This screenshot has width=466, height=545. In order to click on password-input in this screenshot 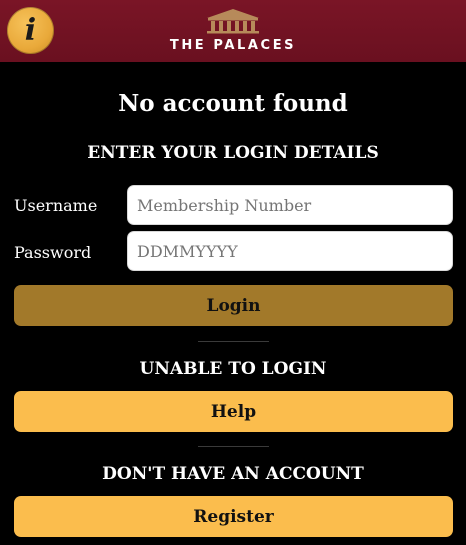, I will do `click(290, 251)`.